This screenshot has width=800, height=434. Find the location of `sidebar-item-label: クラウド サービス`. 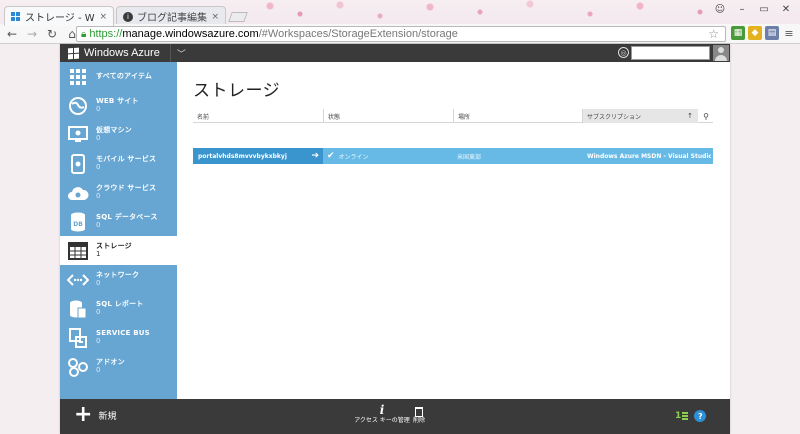

sidebar-item-label: クラウド サービス is located at coordinates (126, 187).